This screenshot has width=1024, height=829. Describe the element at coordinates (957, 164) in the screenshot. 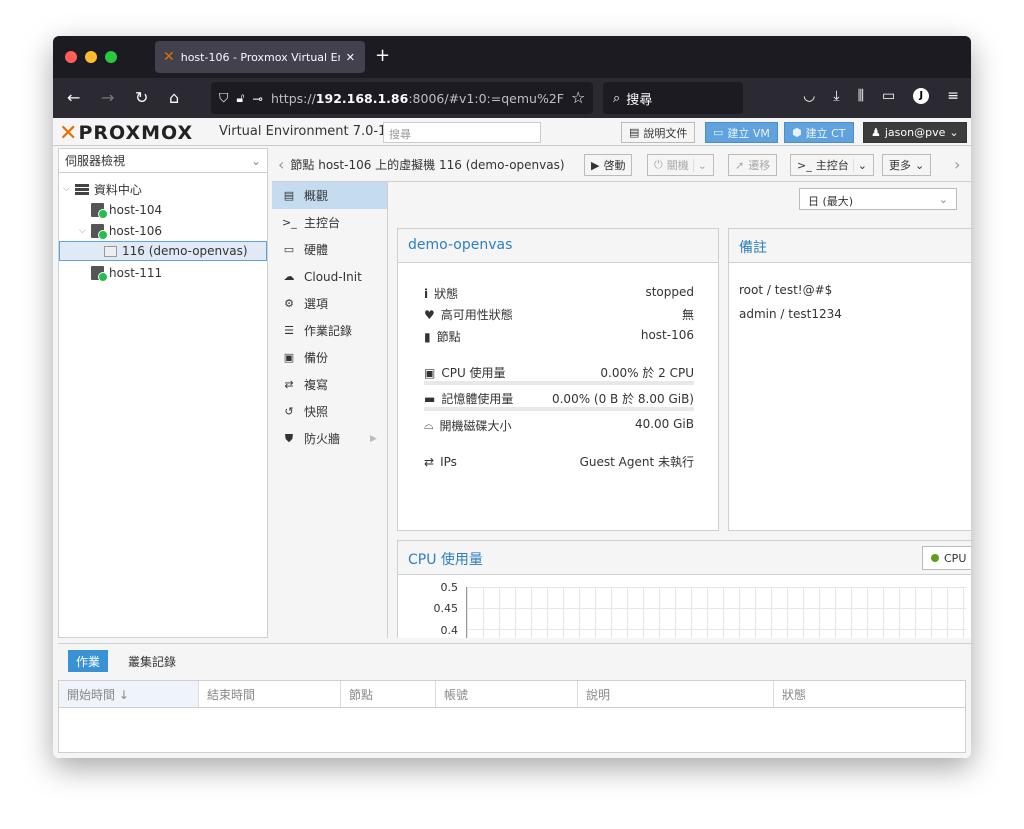

I see `chevron-right-icon: ›` at that location.